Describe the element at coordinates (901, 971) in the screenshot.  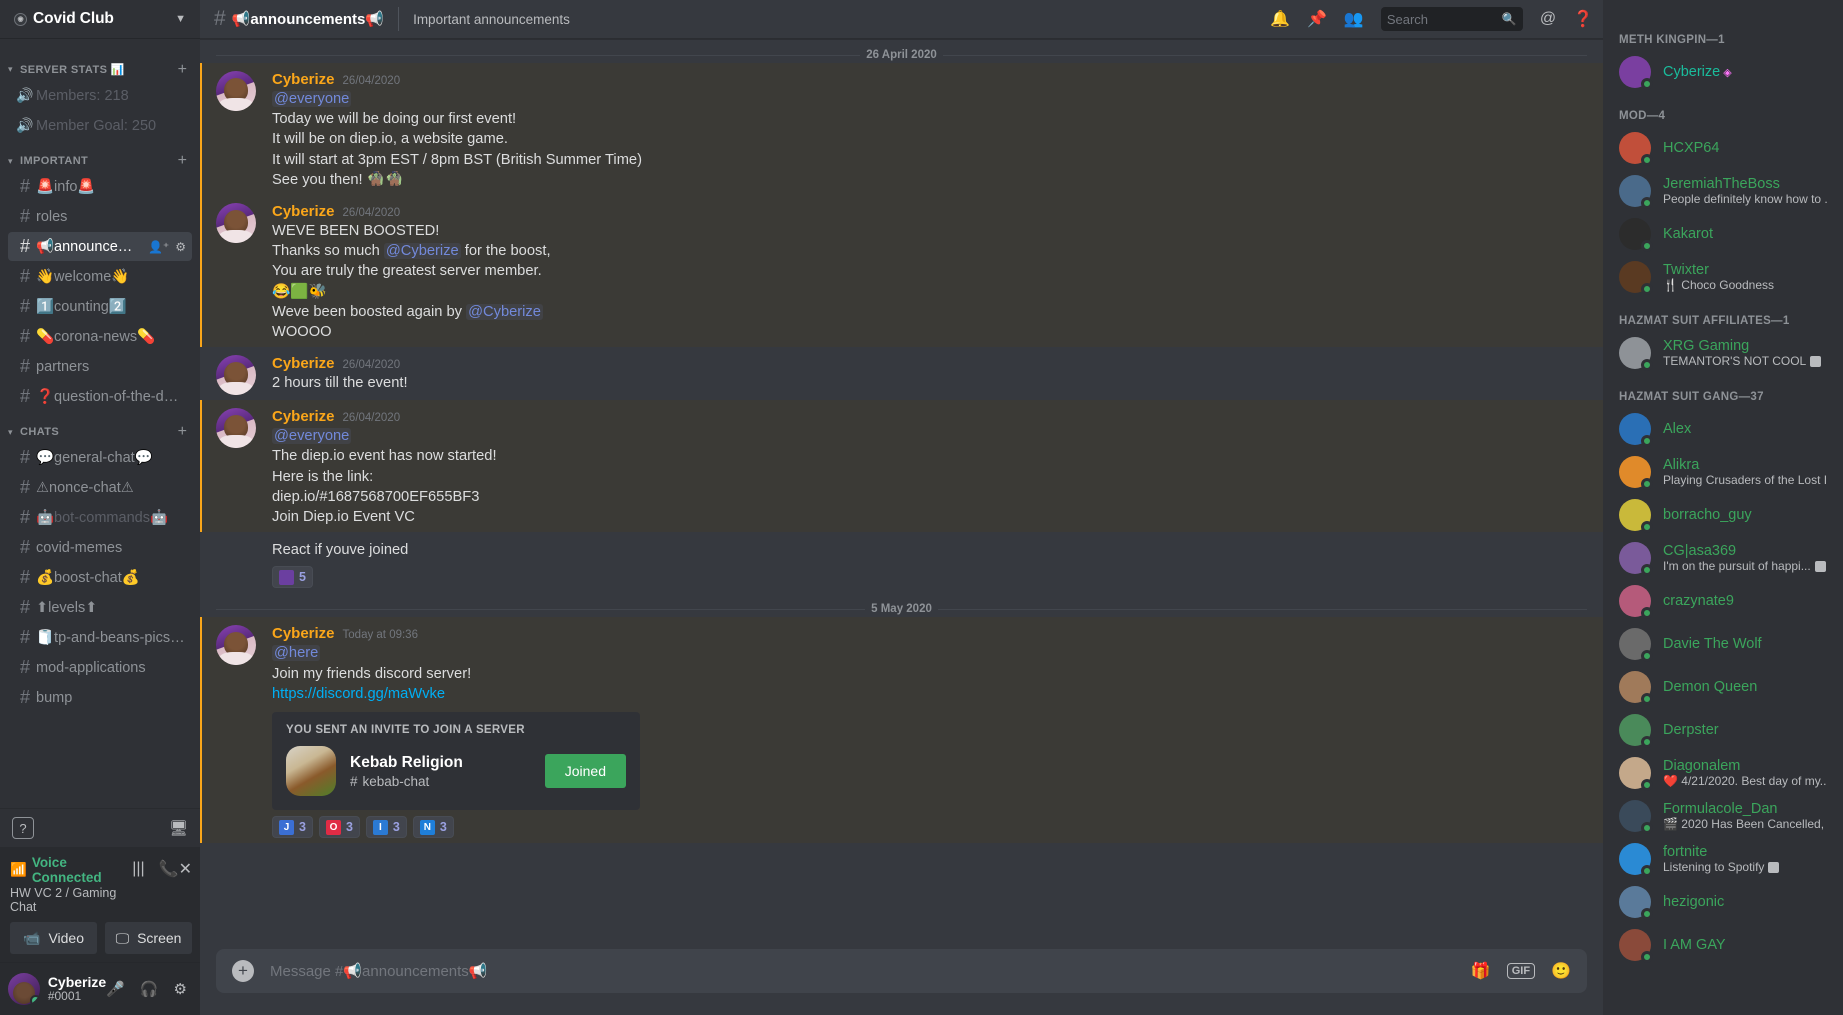
I see `message-composer: + Message #📢announcements📢 🎁 GIF 🙂` at that location.